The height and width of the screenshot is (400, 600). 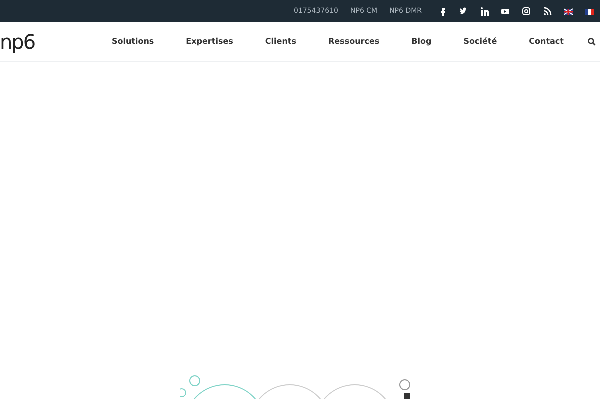 I want to click on instagram-icon, so click(x=526, y=11).